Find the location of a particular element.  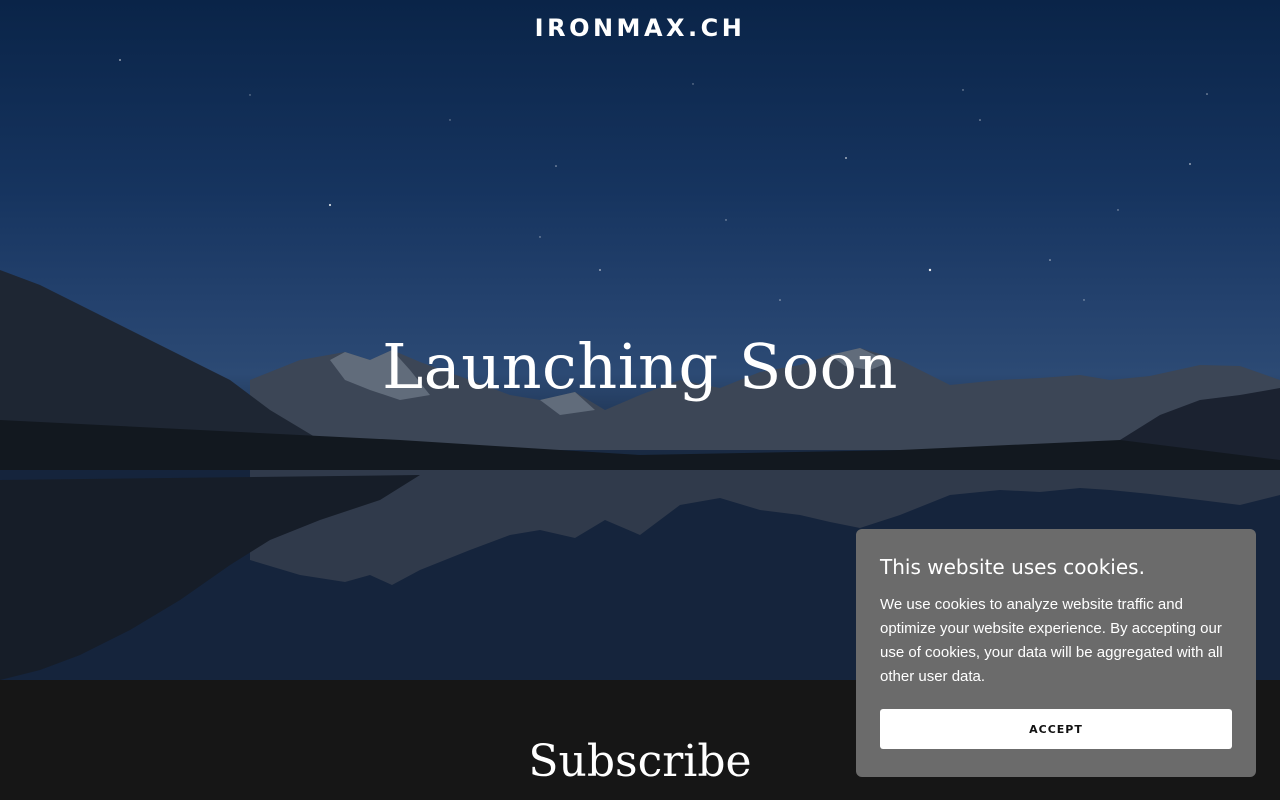

launching-headline: Launching Soon is located at coordinates (640, 366).